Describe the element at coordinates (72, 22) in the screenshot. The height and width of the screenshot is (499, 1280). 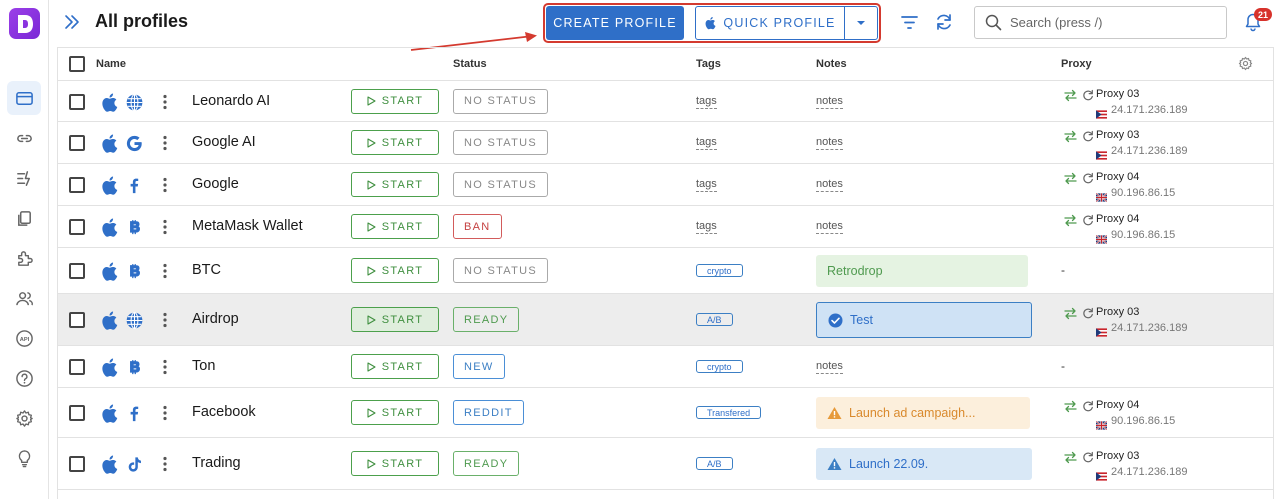
I see `expand-sidebar-icon` at that location.